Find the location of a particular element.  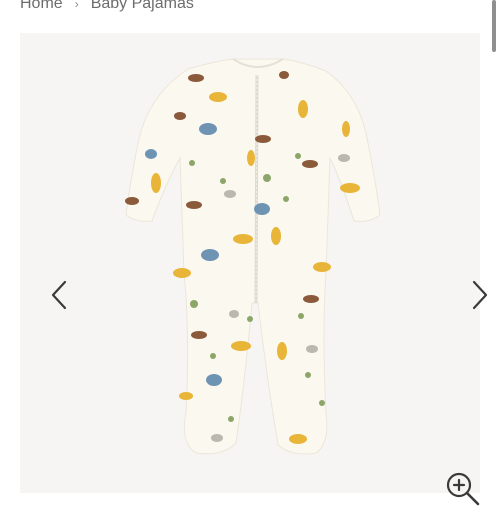

chevron-left-icon is located at coordinates (59, 295).